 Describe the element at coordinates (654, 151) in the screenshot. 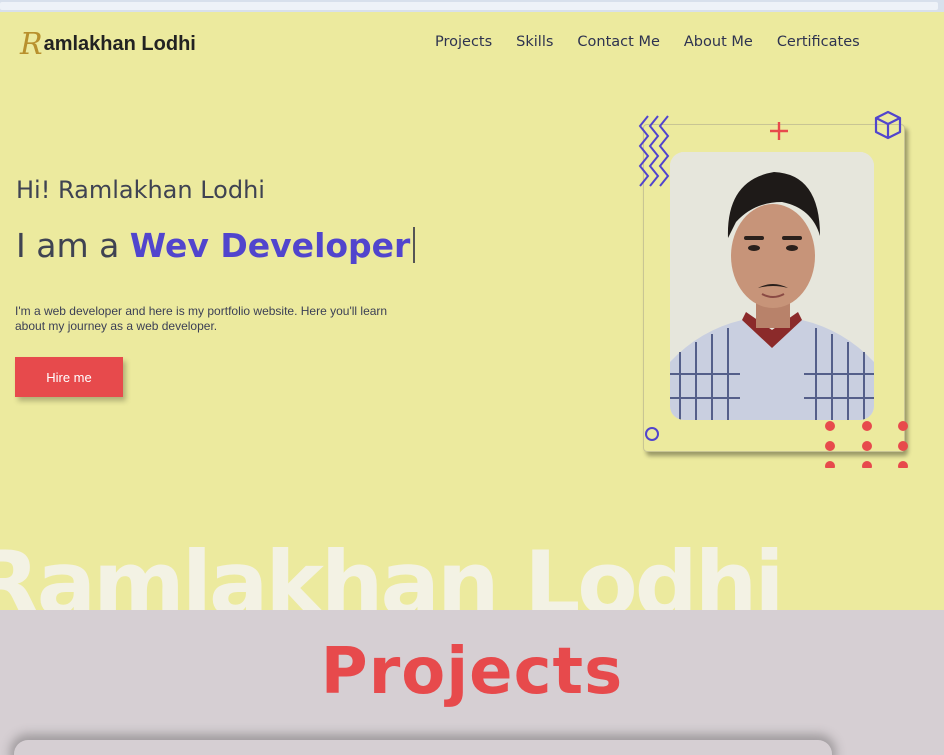

I see `zigzag-icon` at that location.